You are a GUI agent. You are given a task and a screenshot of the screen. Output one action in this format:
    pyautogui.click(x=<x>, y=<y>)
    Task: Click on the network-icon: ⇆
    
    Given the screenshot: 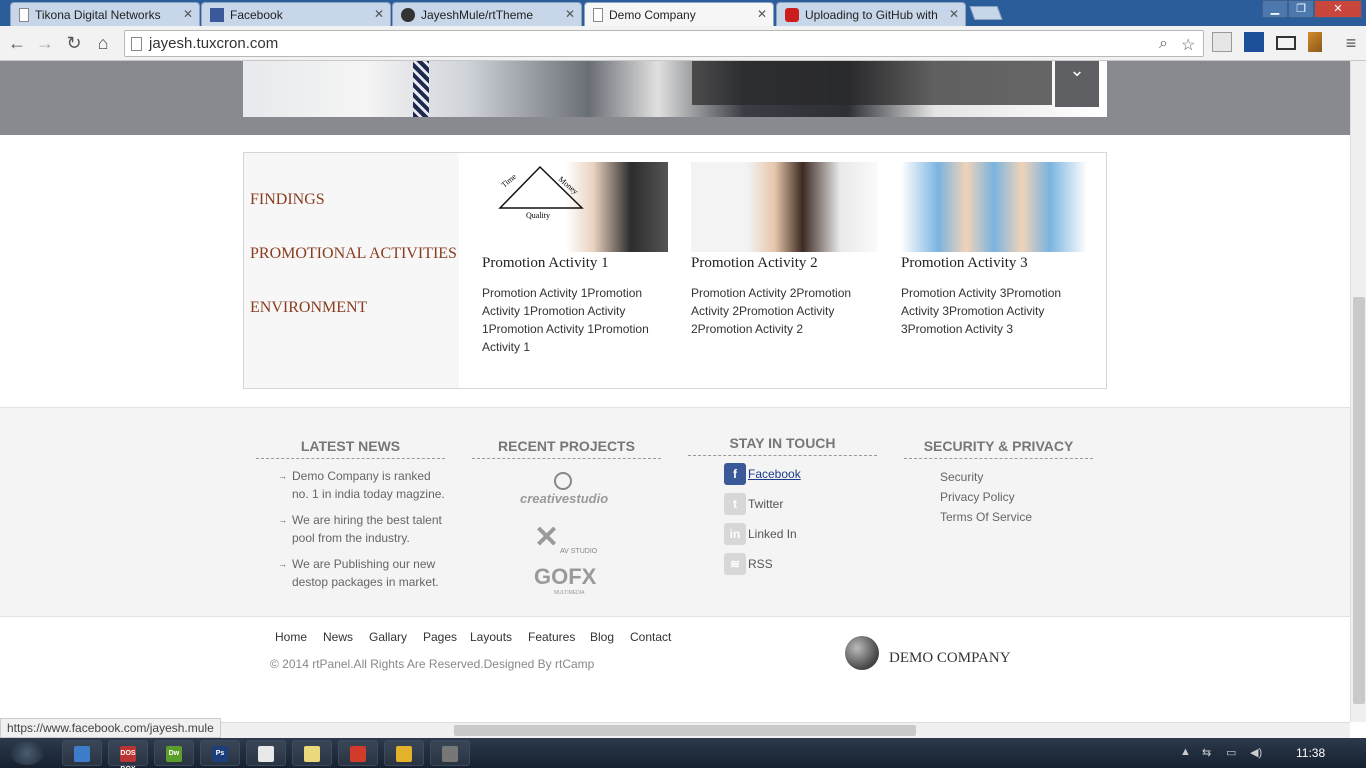 What is the action you would take?
    pyautogui.click(x=1206, y=752)
    